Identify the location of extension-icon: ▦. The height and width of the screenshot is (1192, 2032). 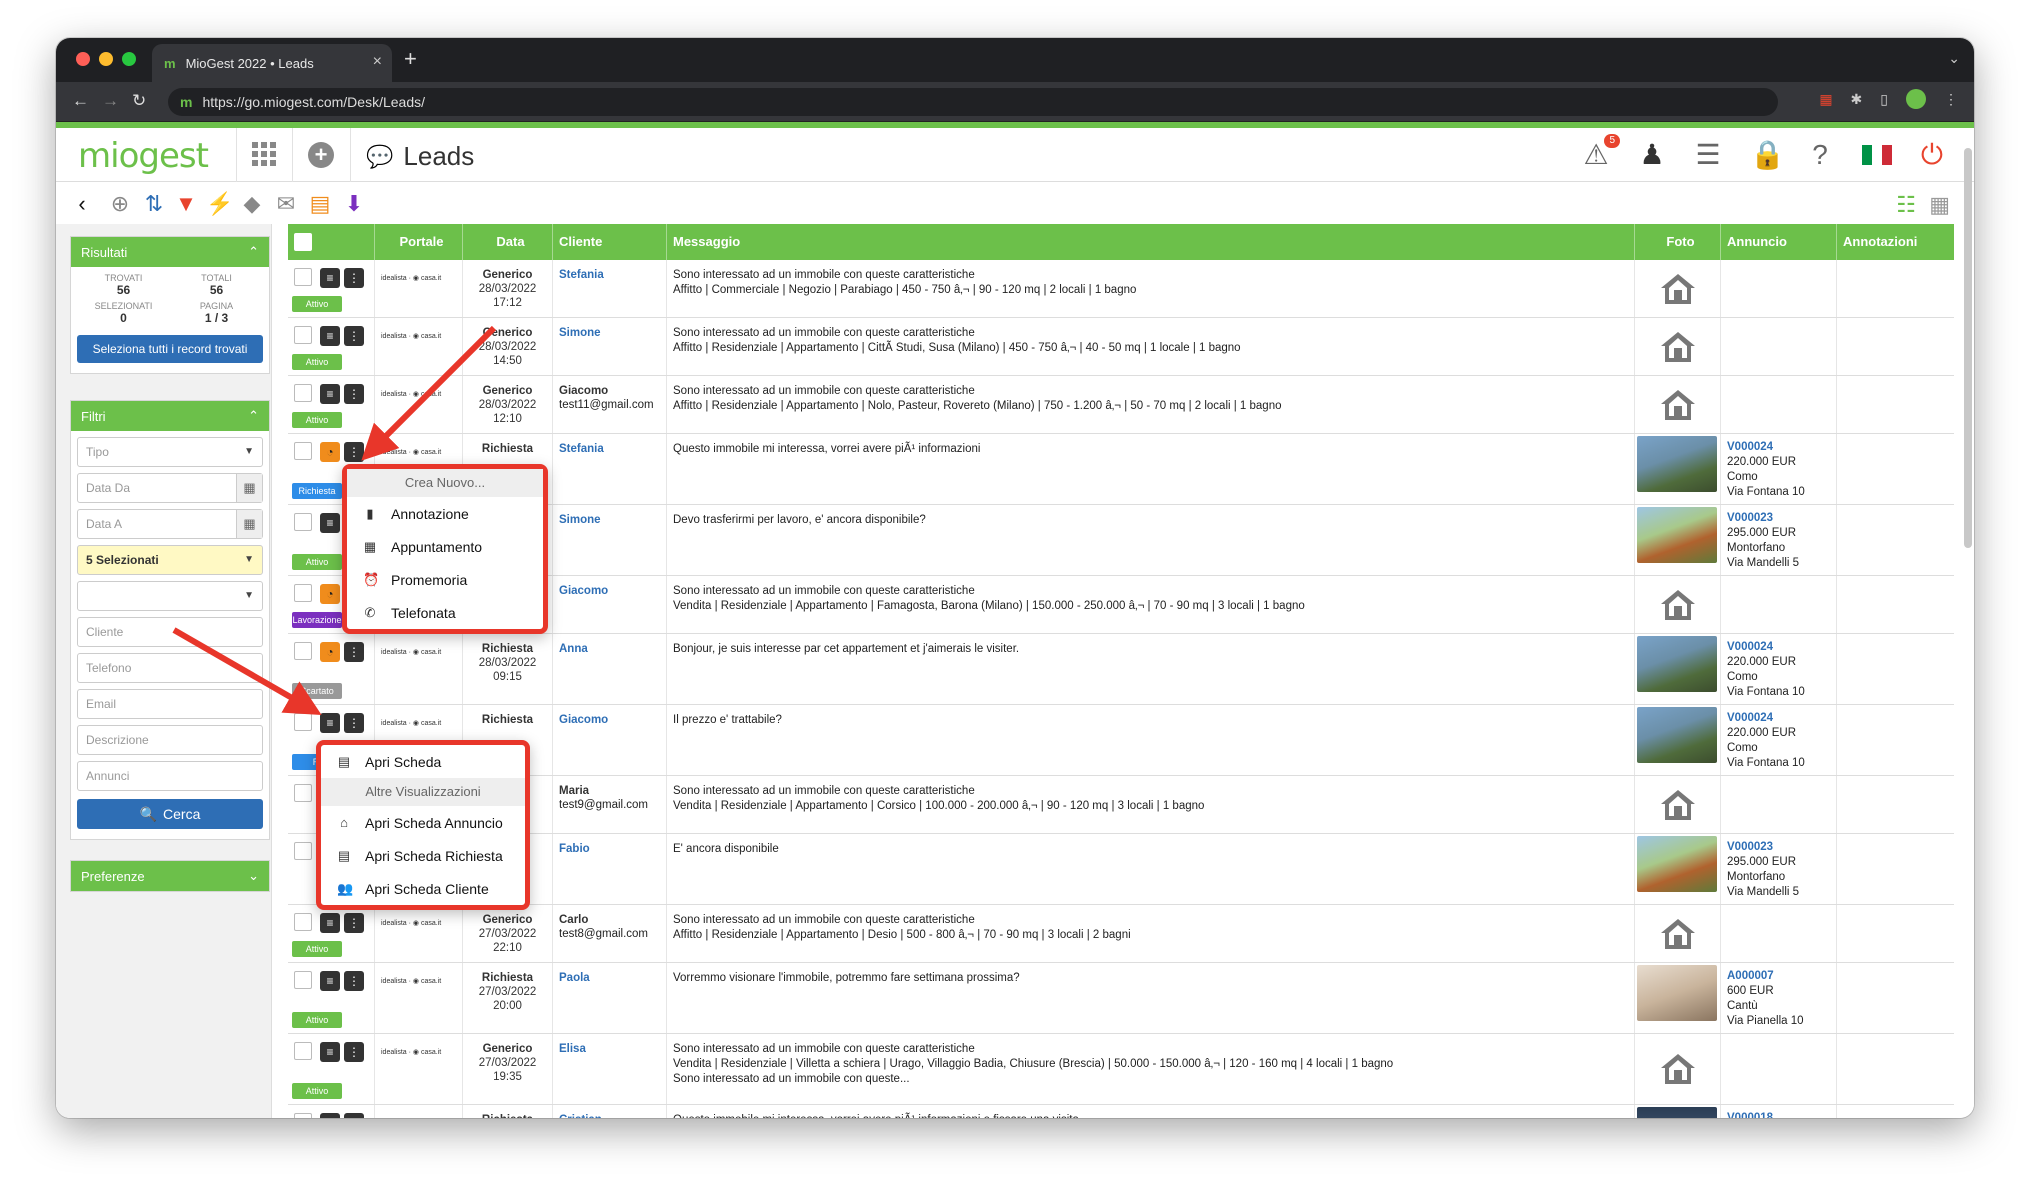
(1825, 99).